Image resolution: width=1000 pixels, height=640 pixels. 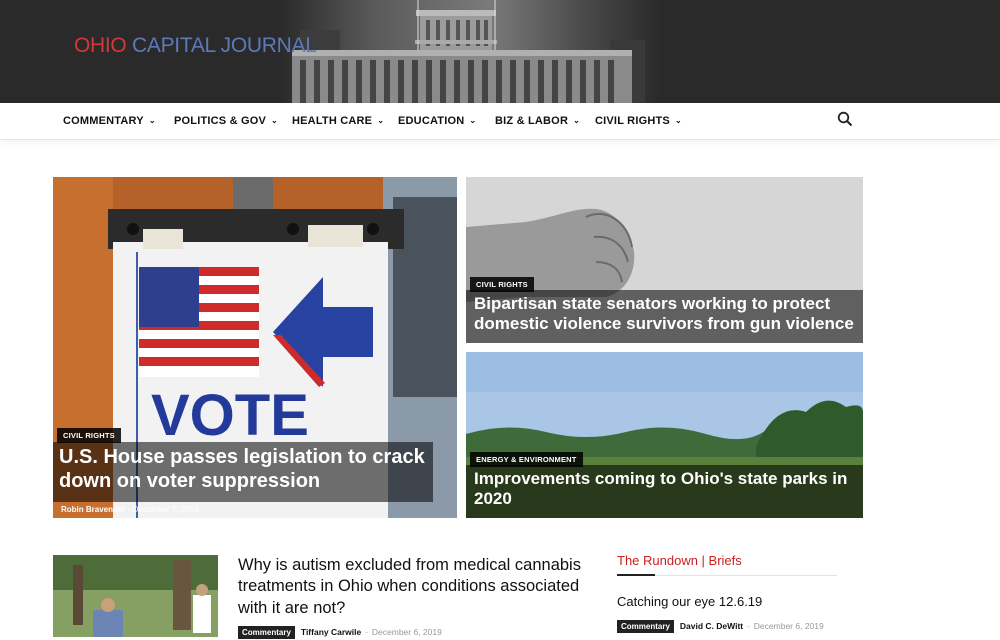 I want to click on nav-label: BIZ & LABOR, so click(x=532, y=121).